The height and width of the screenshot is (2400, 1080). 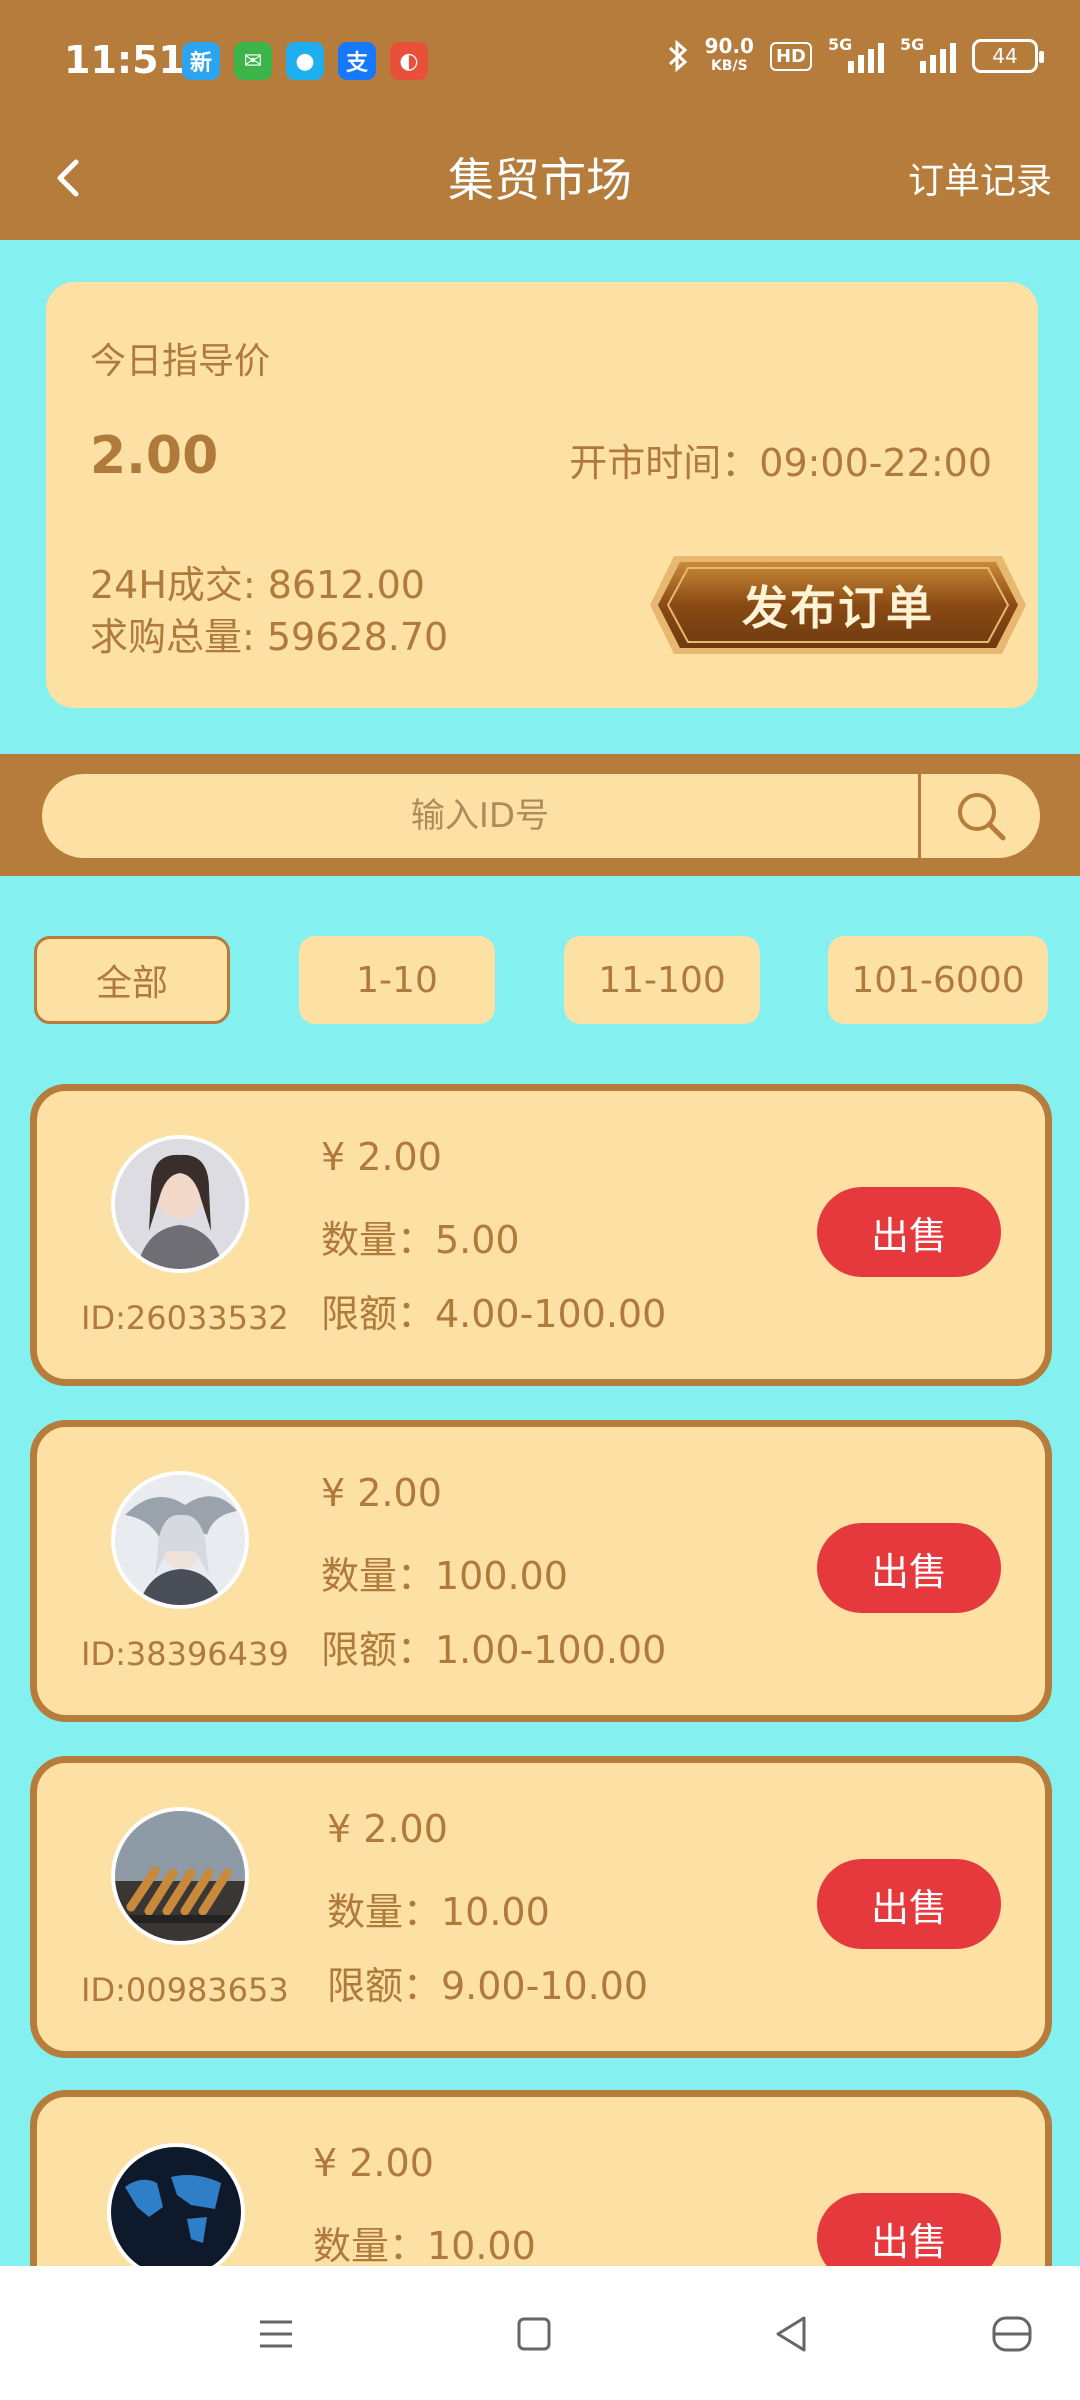 What do you see at coordinates (780, 463) in the screenshot?
I see `market-open-time: 开市时间：09:00-22:00` at bounding box center [780, 463].